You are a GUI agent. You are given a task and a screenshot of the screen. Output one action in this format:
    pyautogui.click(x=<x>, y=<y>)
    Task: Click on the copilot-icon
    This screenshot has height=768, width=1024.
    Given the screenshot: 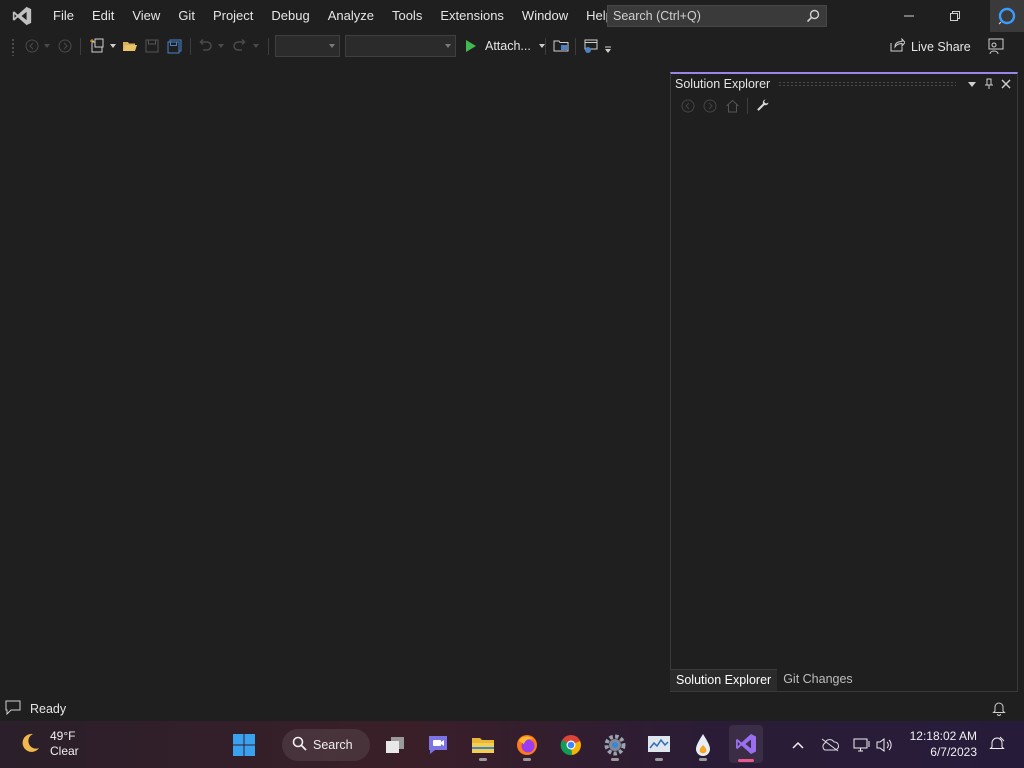 What is the action you would take?
    pyautogui.click(x=1007, y=16)
    